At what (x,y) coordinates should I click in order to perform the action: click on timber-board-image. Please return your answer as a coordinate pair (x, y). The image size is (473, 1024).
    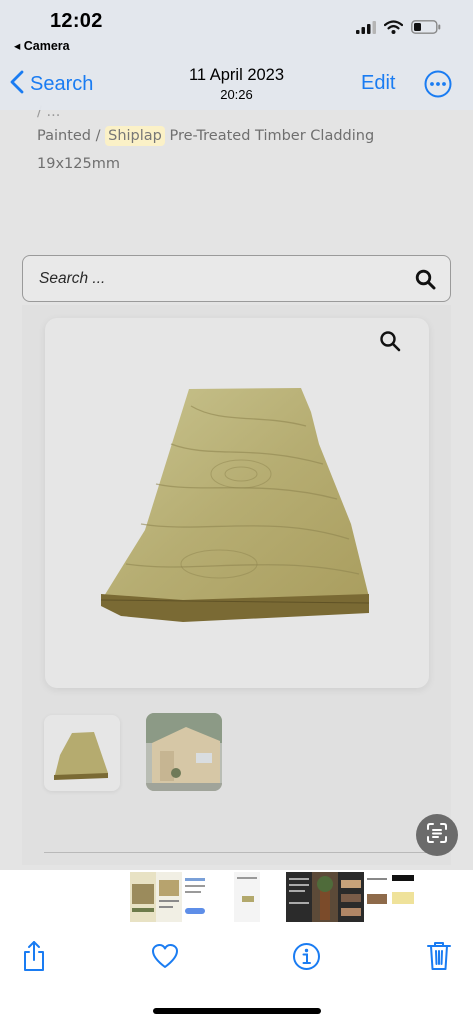
    Looking at the image, I should click on (235, 505).